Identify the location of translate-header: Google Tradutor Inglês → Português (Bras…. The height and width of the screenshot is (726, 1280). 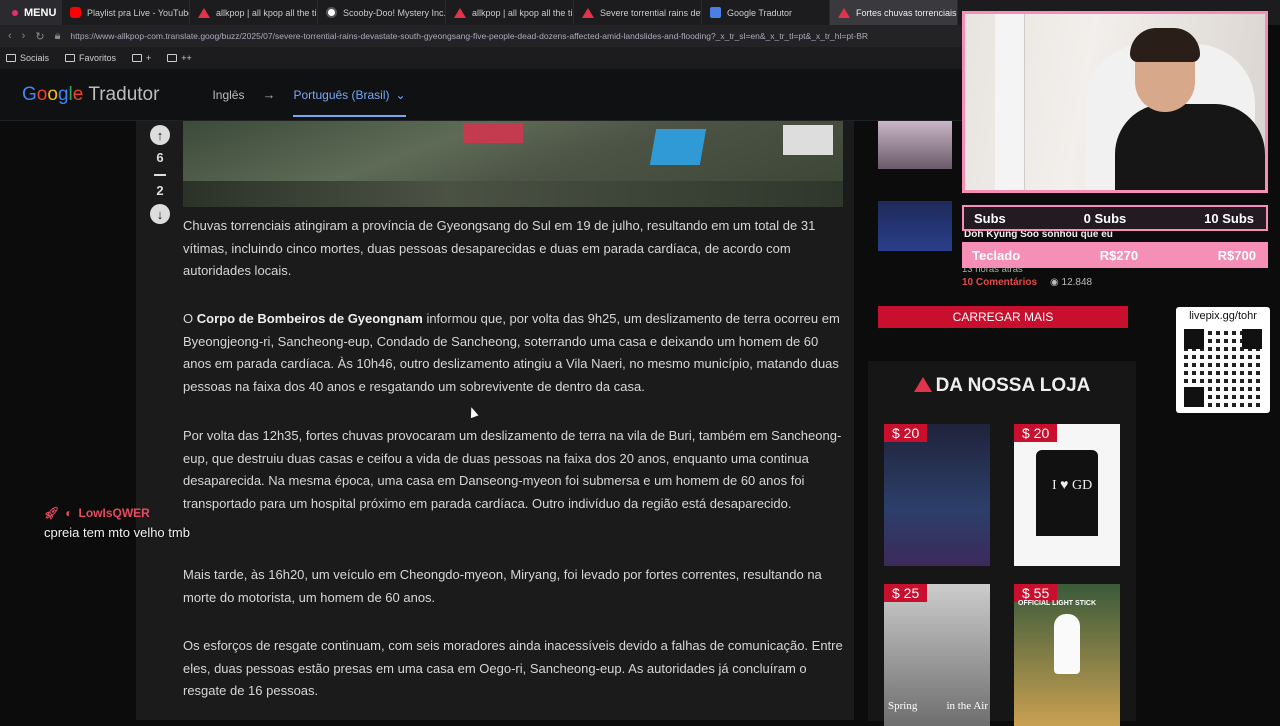
(481, 95).